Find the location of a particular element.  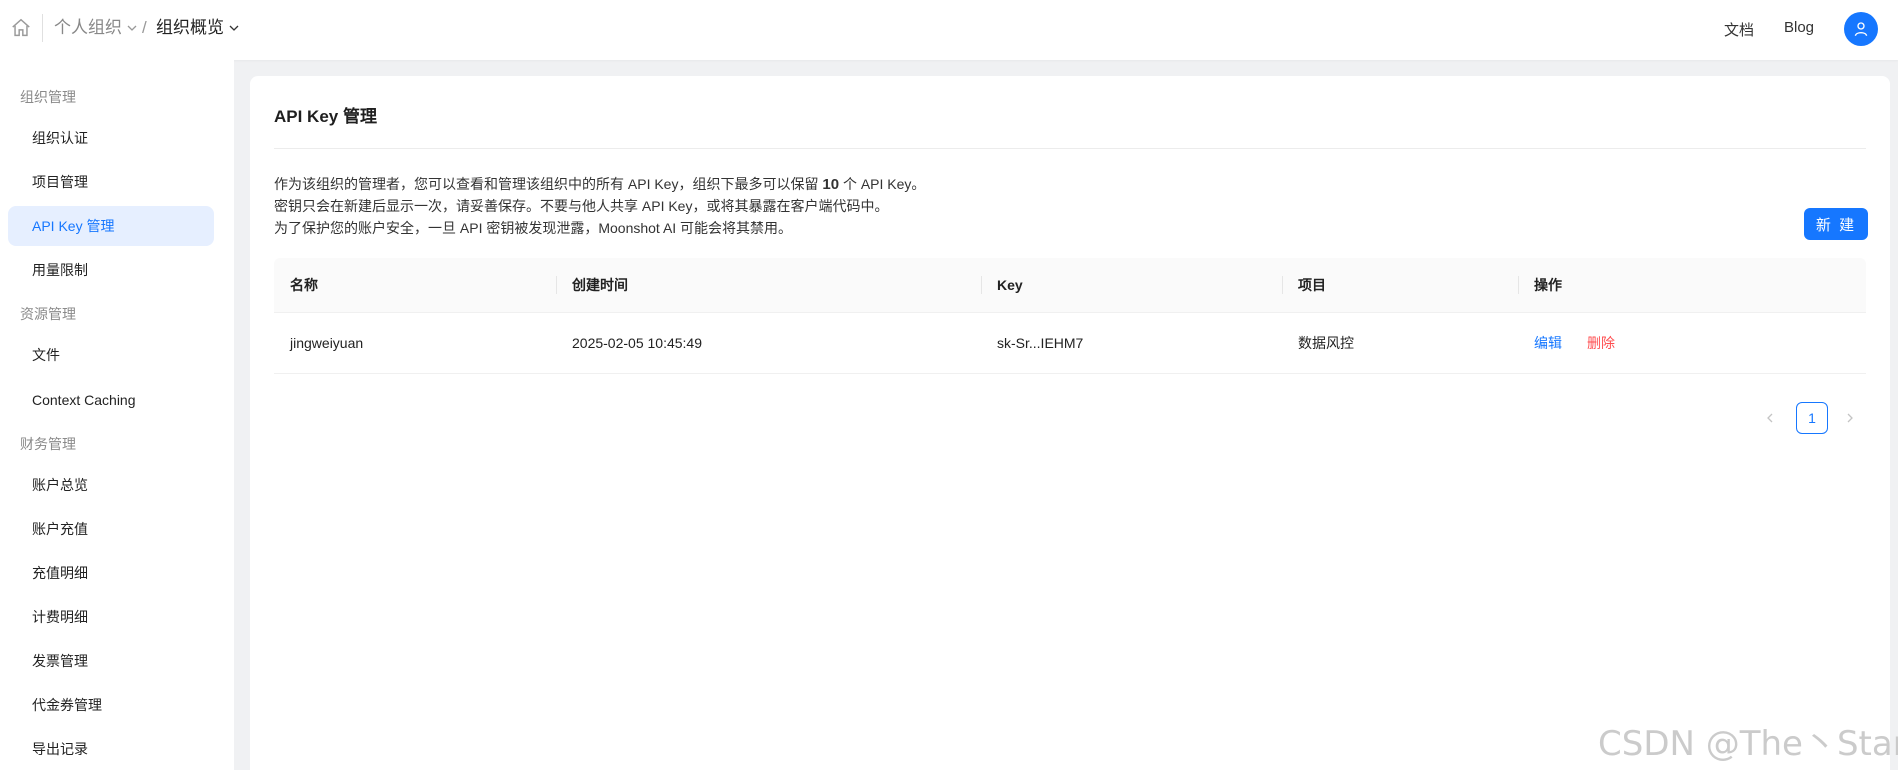

max-key-count: 10 is located at coordinates (831, 184).